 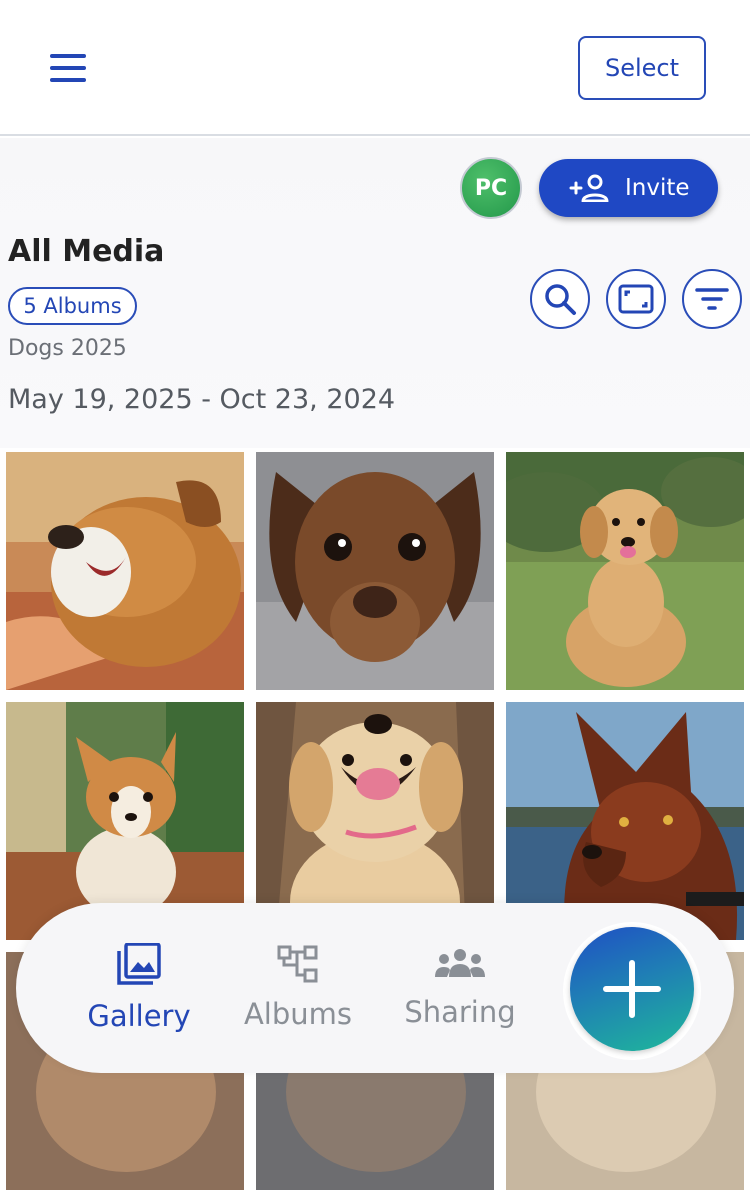 What do you see at coordinates (68, 68) in the screenshot?
I see `menu-icon` at bounding box center [68, 68].